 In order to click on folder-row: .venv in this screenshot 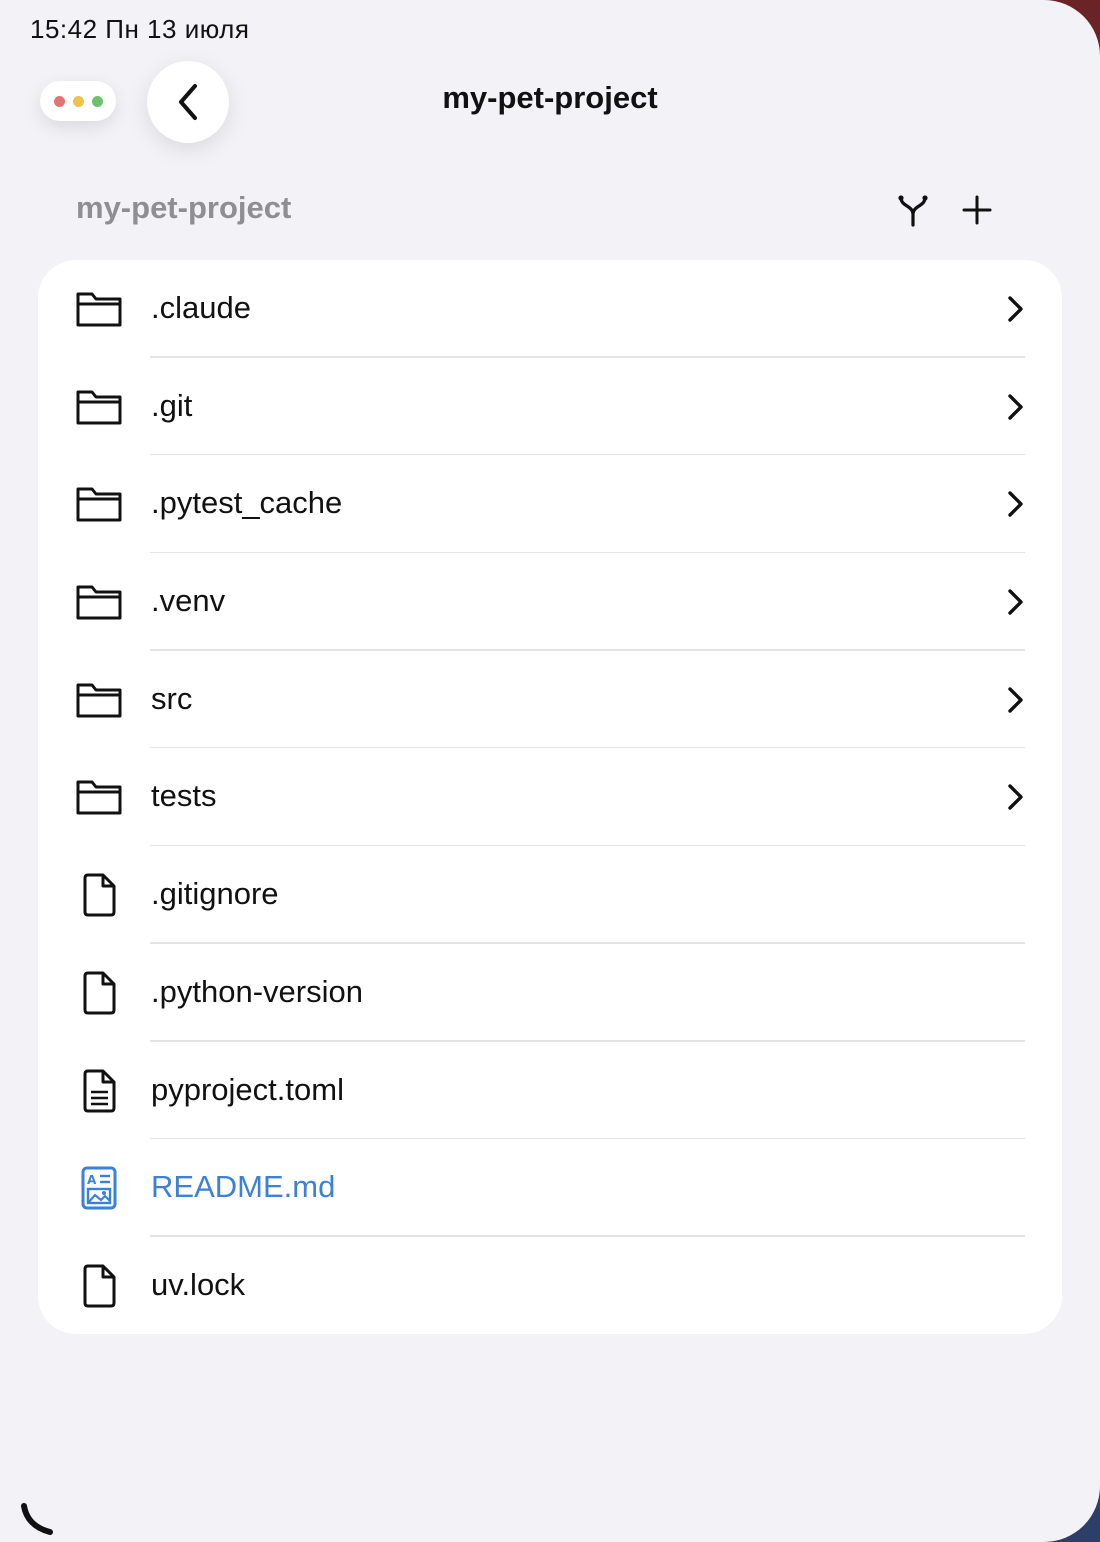, I will do `click(550, 602)`.